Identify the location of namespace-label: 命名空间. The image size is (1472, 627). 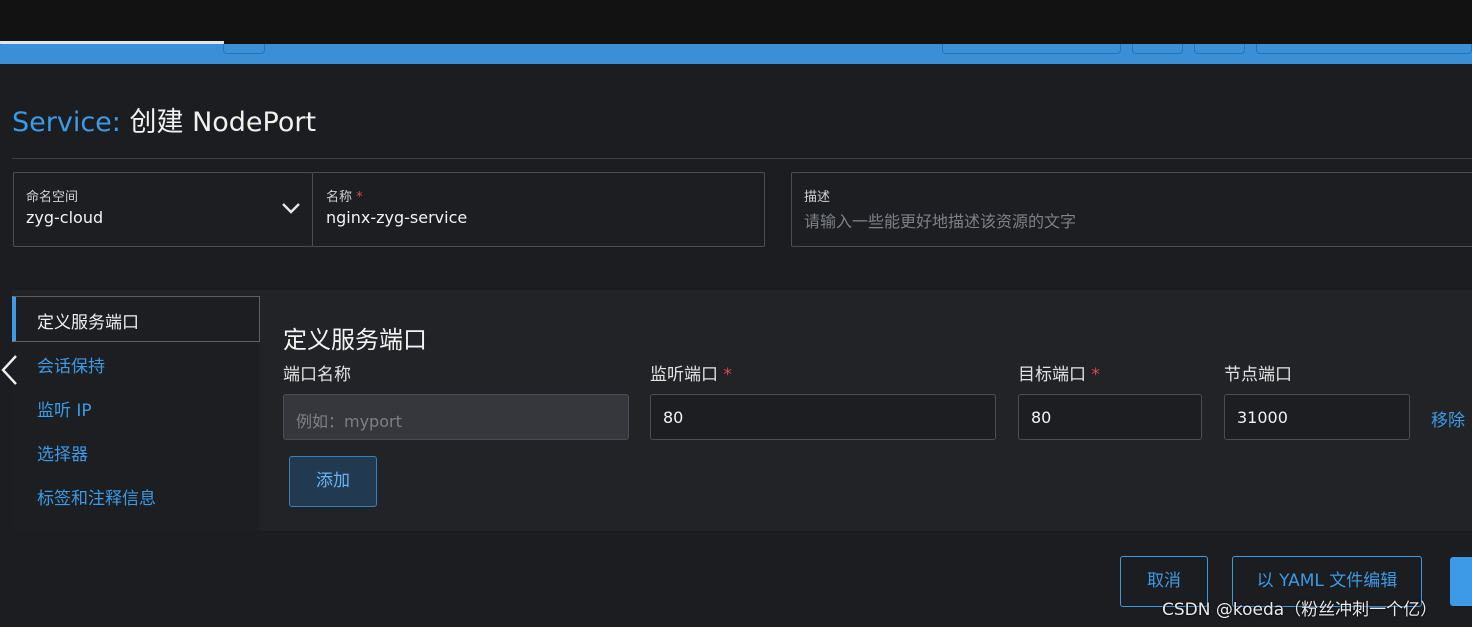
(52, 197).